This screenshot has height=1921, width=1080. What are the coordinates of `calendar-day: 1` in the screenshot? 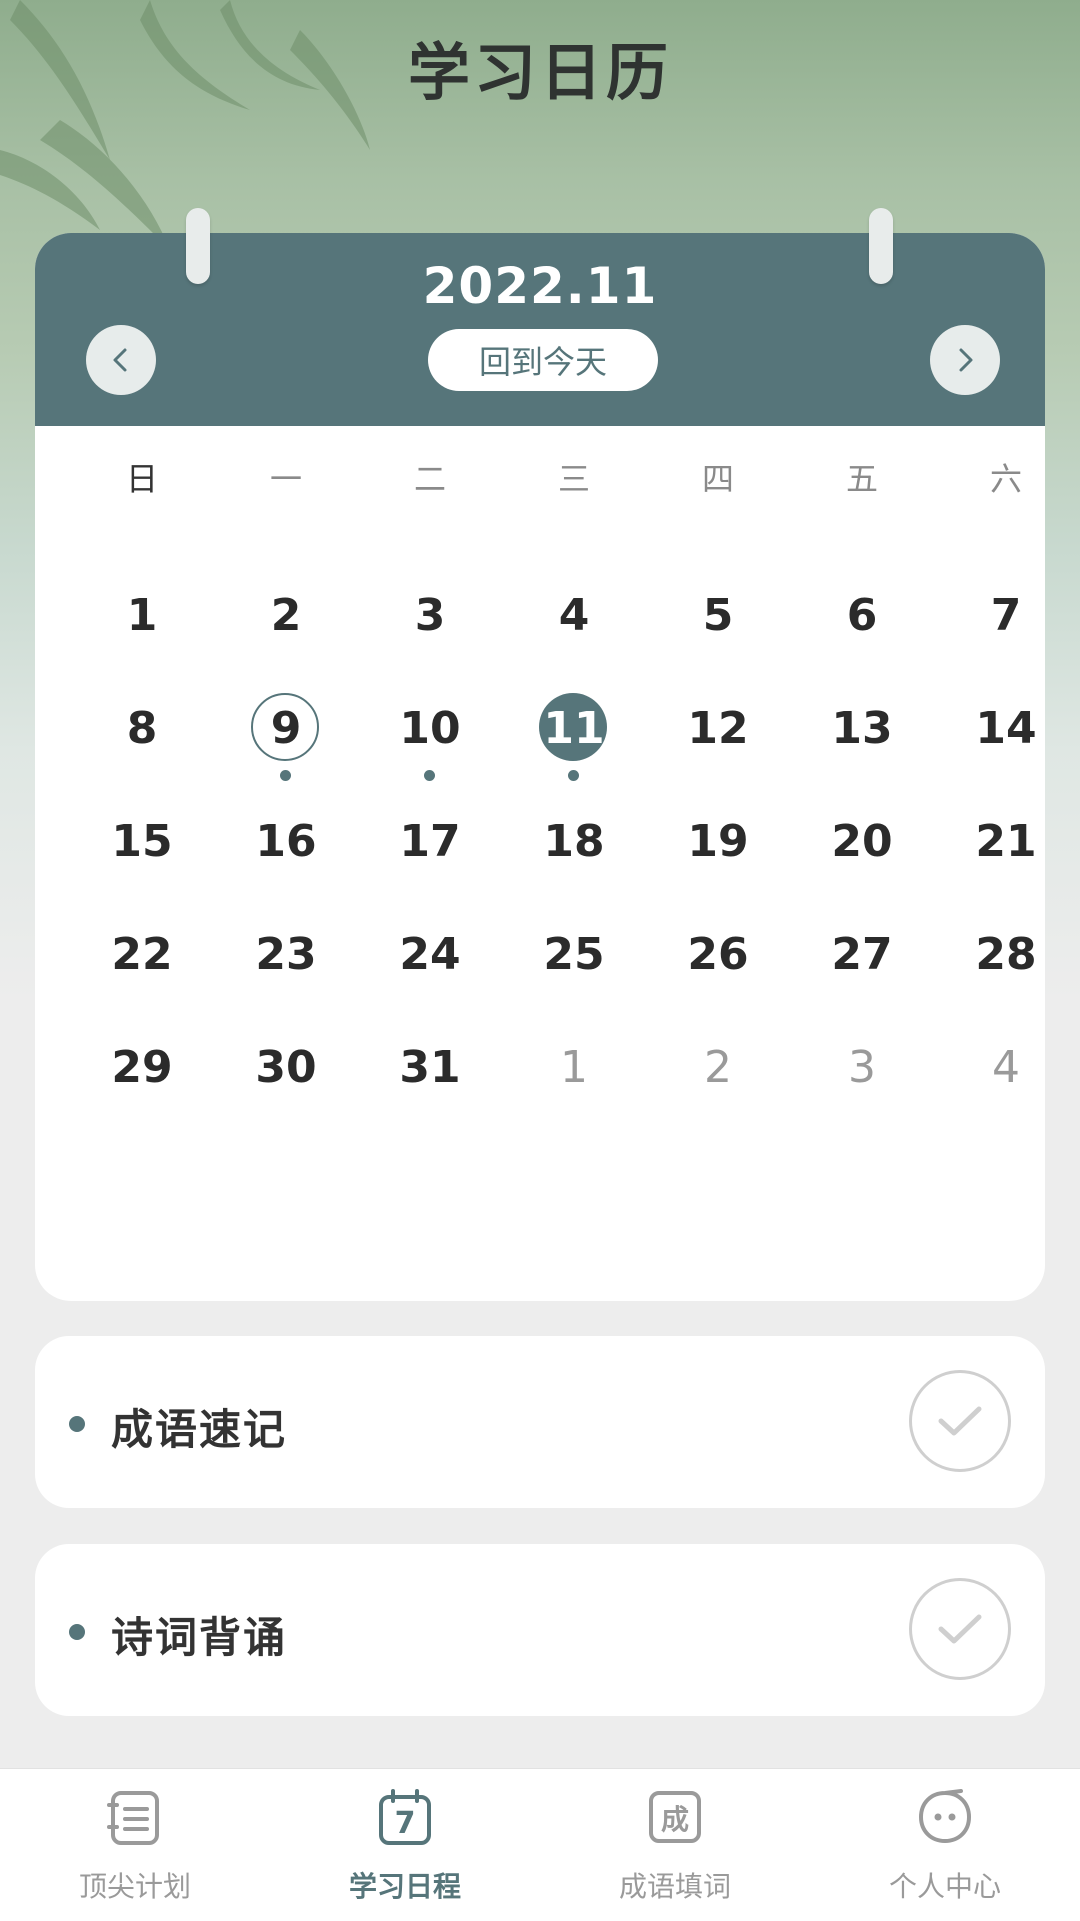 It's located at (142, 615).